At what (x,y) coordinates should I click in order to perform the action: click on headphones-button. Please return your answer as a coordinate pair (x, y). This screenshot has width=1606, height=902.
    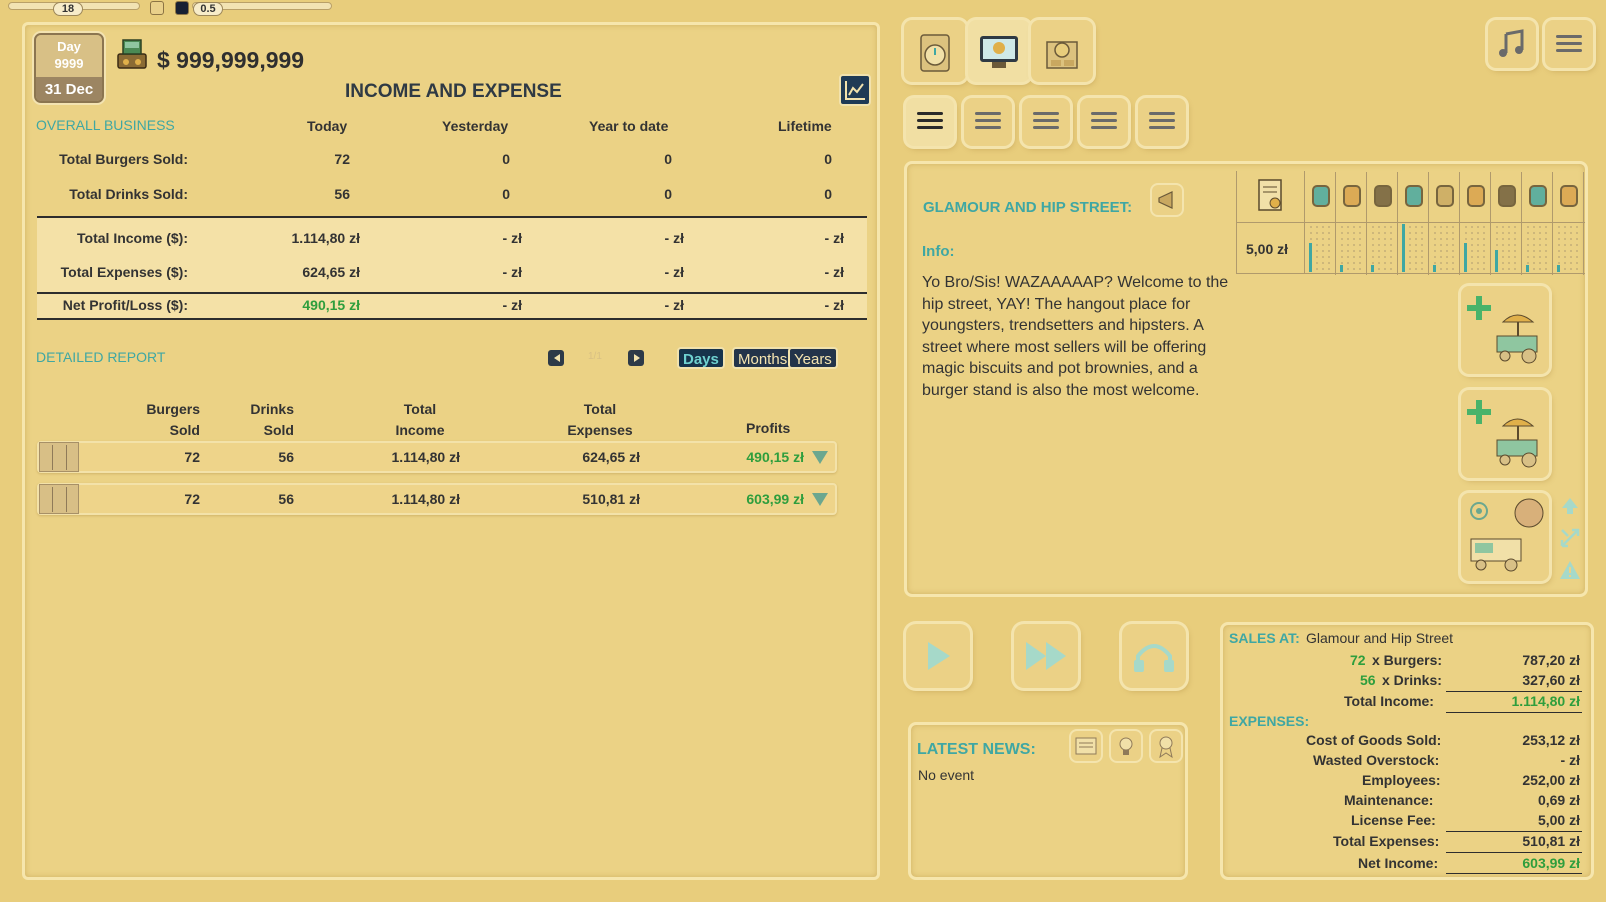
    Looking at the image, I should click on (1154, 656).